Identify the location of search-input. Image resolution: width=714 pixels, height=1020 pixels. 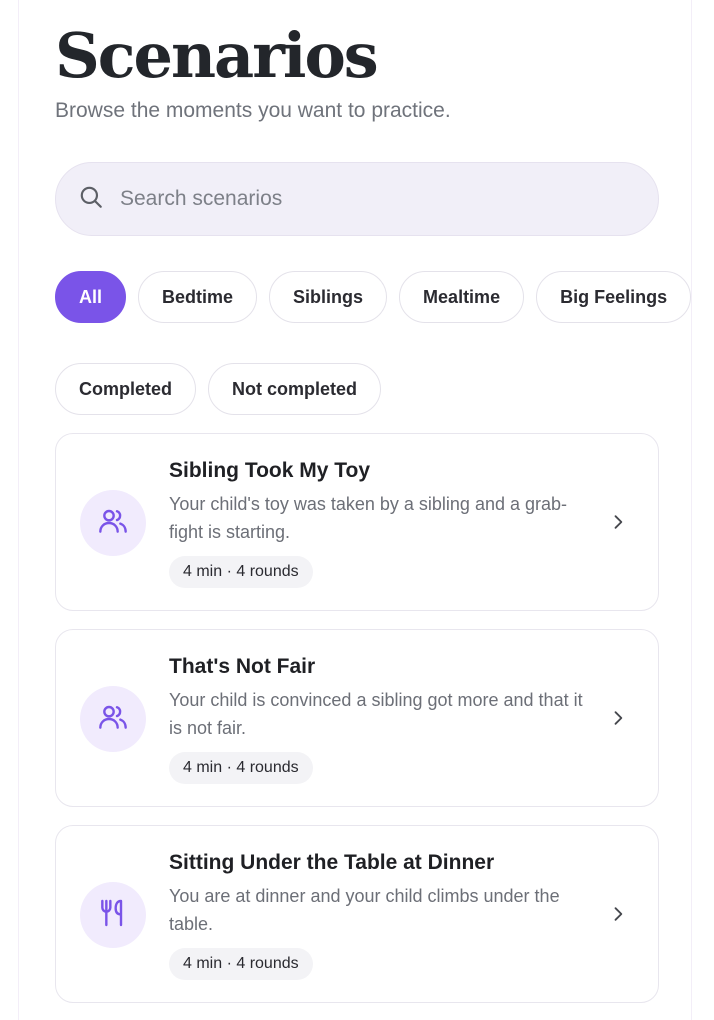
(360, 199).